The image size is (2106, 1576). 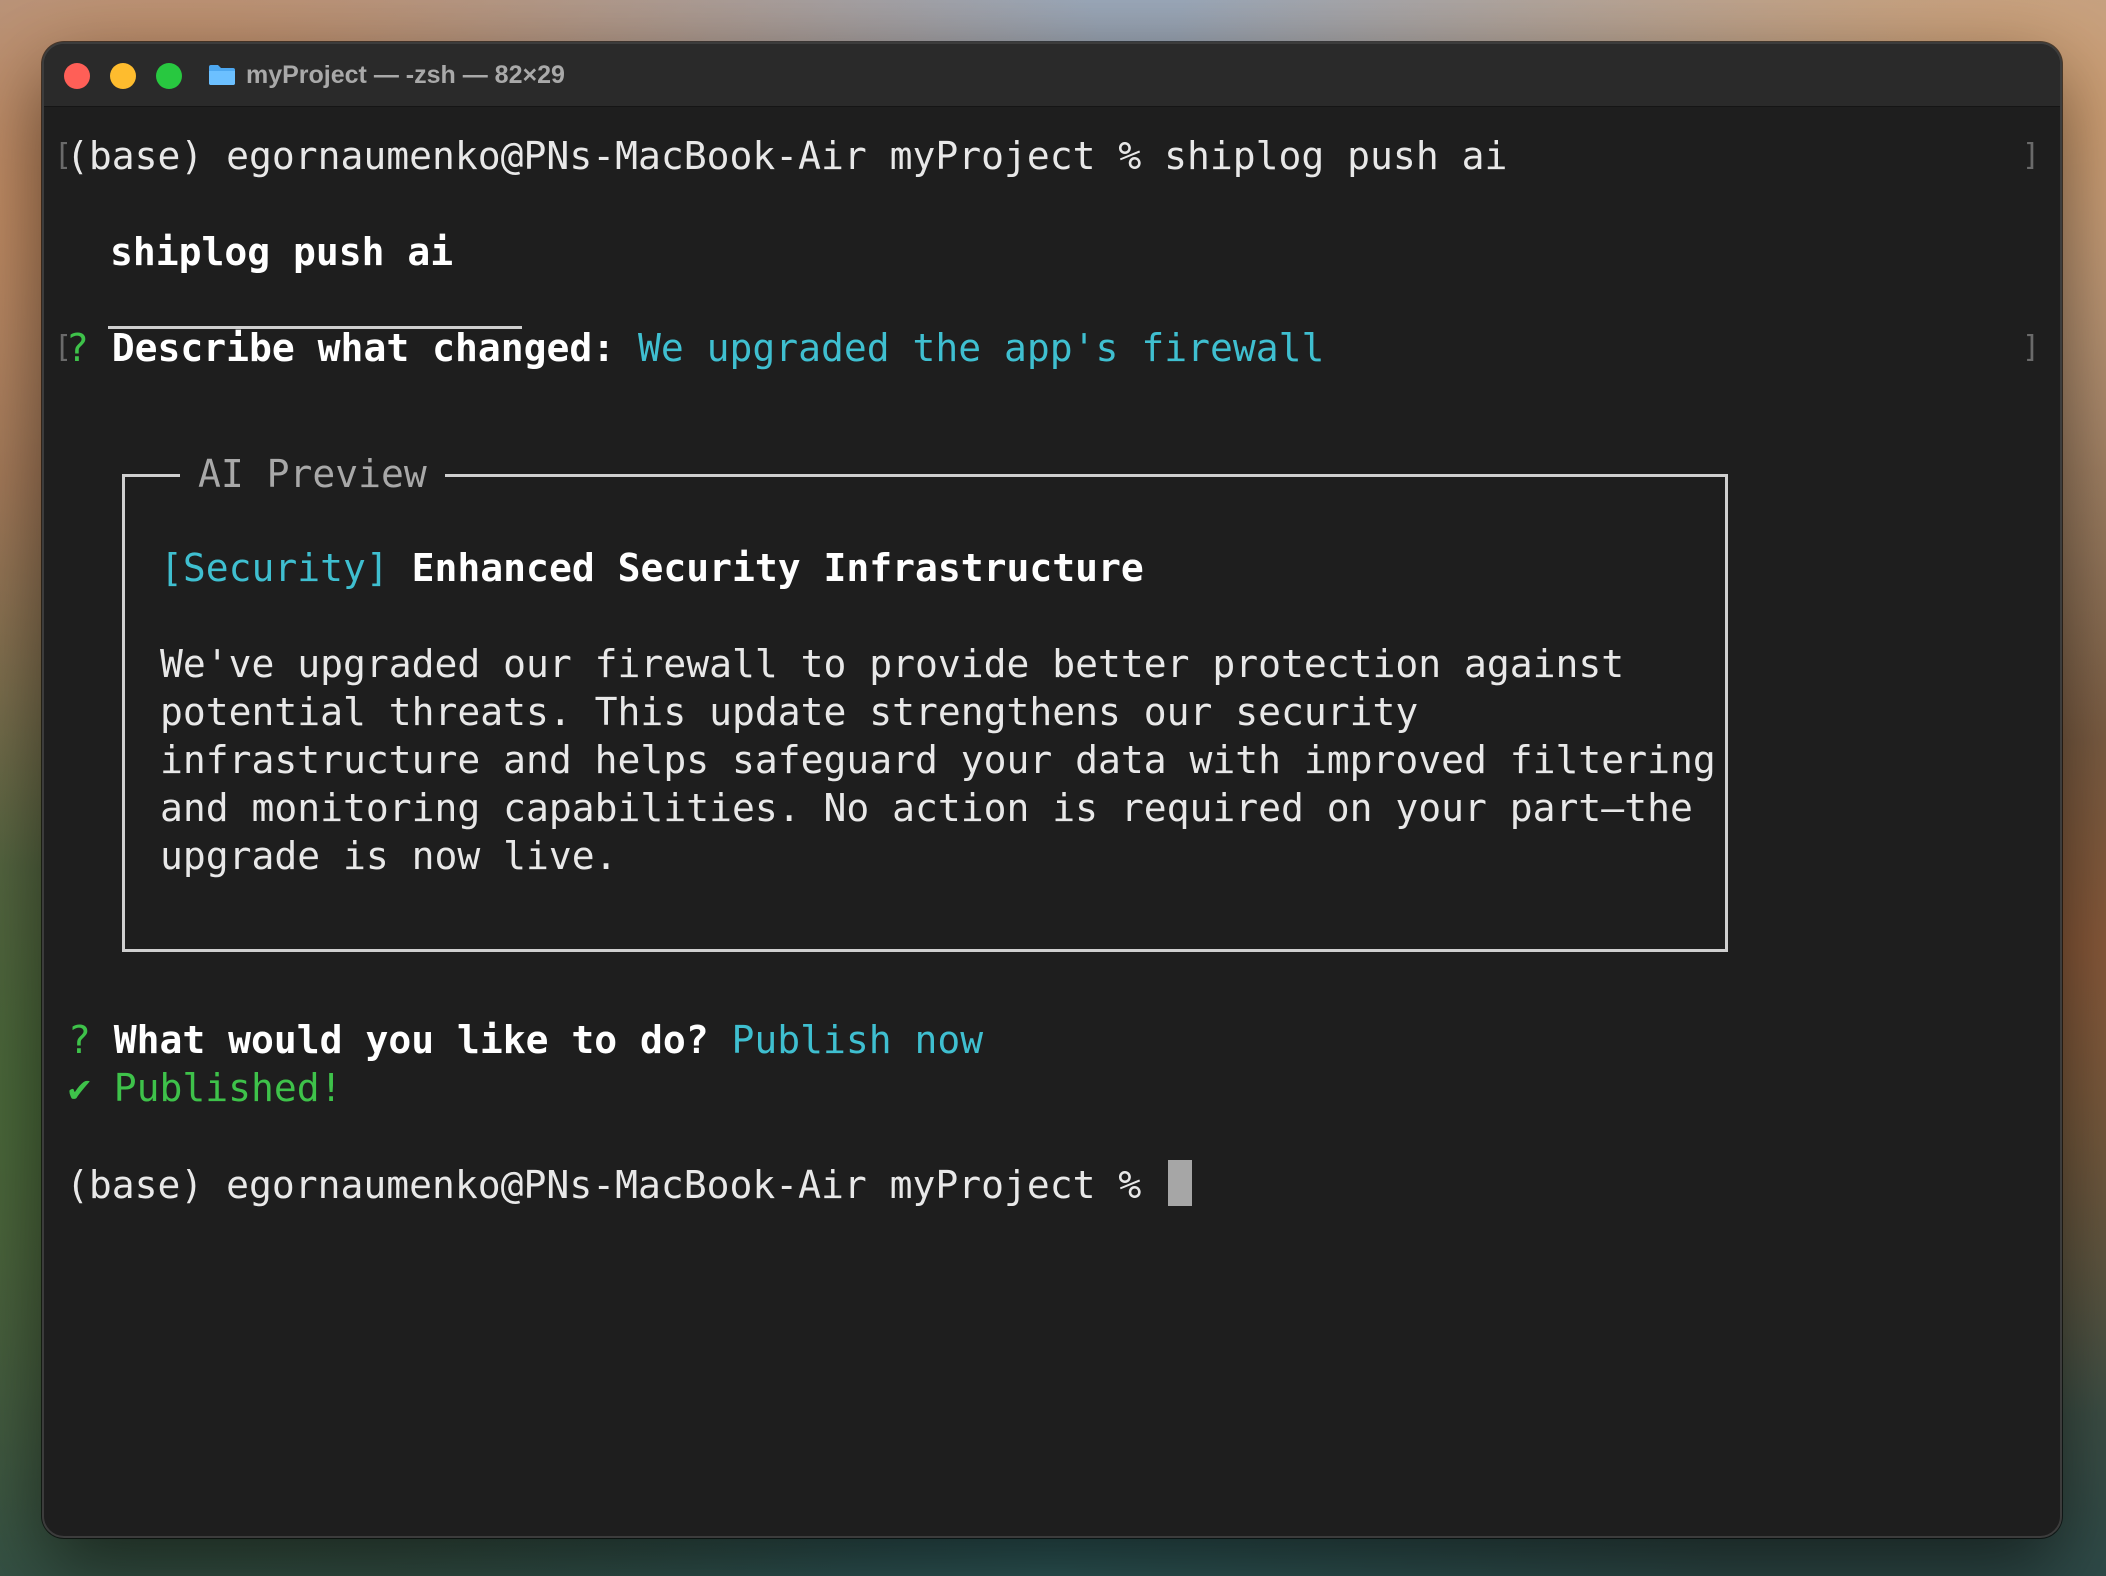 I want to click on cursor, so click(x=1180, y=1183).